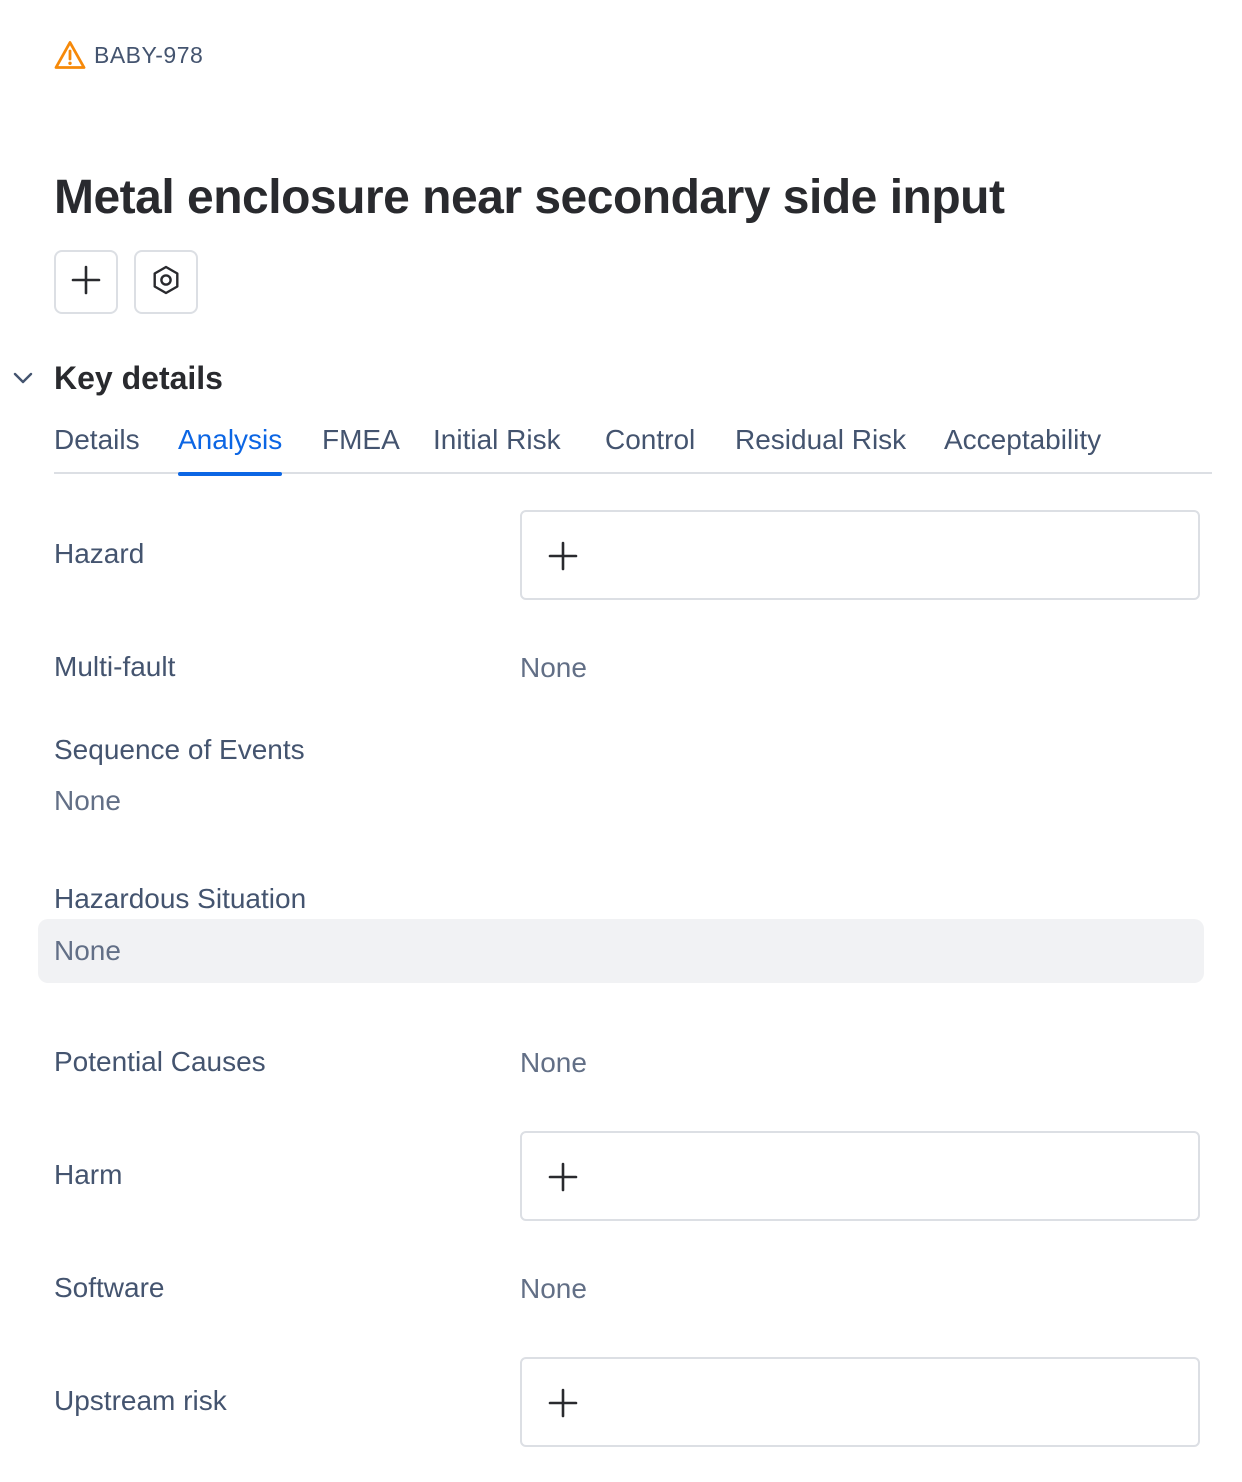 This screenshot has width=1242, height=1482. What do you see at coordinates (860, 555) in the screenshot?
I see `hazard-add-field` at bounding box center [860, 555].